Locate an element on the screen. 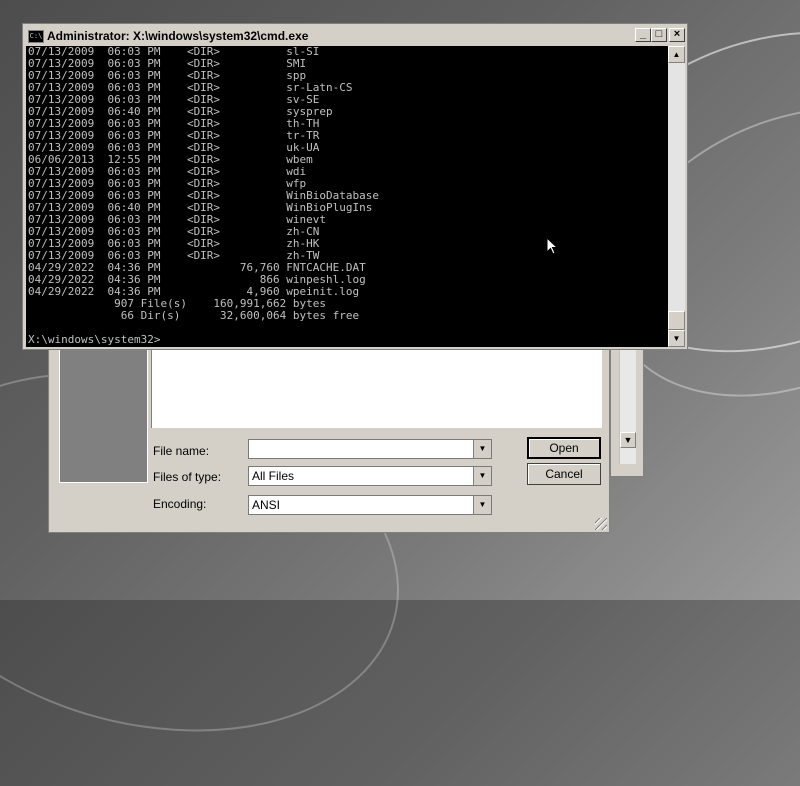 This screenshot has width=800, height=786. file-list is located at coordinates (376, 387).